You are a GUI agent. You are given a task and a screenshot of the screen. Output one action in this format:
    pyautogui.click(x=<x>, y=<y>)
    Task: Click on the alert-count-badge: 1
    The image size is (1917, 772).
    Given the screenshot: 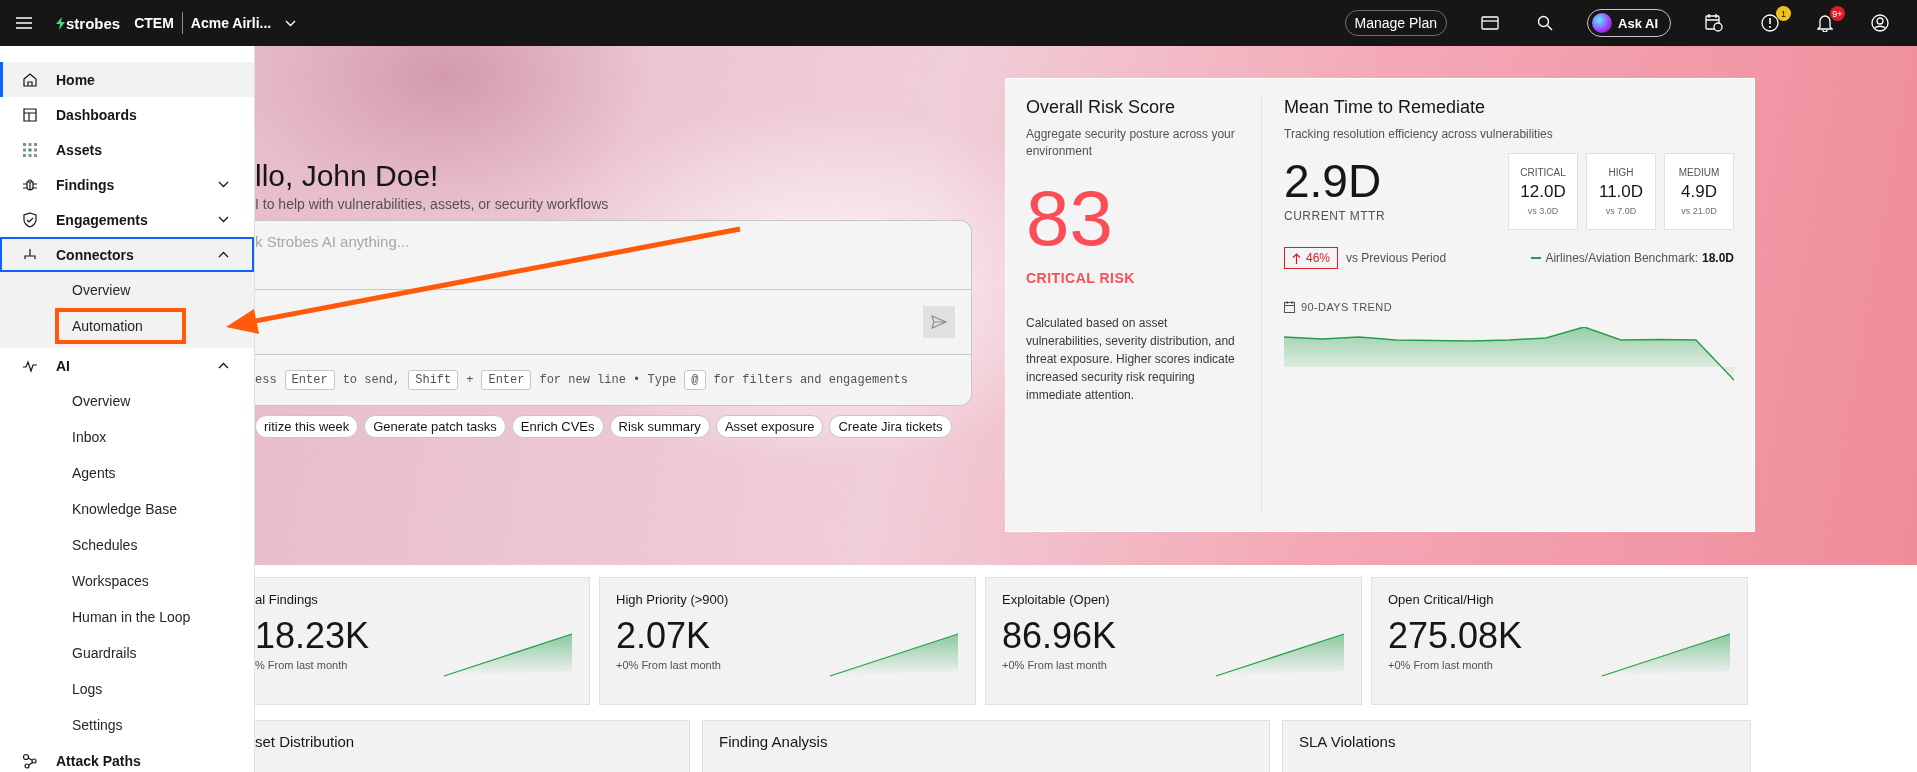 What is the action you would take?
    pyautogui.click(x=1783, y=13)
    